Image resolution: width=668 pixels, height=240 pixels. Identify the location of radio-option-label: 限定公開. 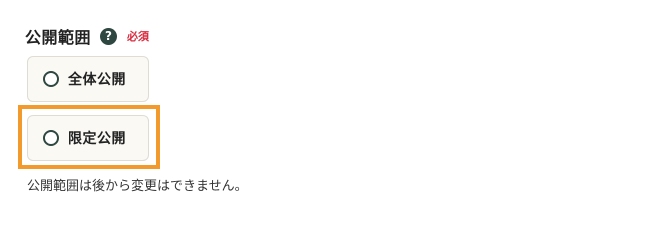
(97, 139).